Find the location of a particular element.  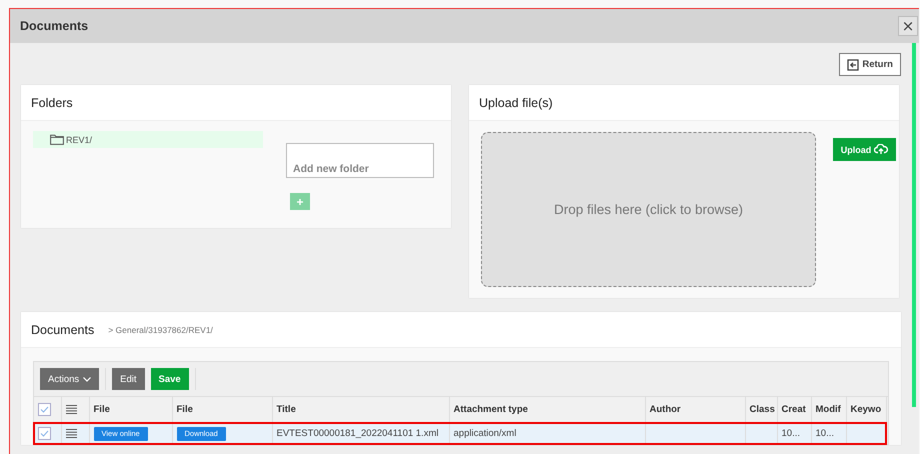

select-all-checkbox is located at coordinates (44, 409).